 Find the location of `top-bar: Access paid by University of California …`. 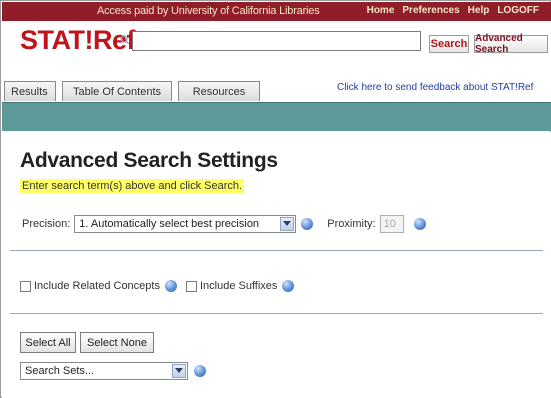

top-bar: Access paid by University of California … is located at coordinates (276, 11).